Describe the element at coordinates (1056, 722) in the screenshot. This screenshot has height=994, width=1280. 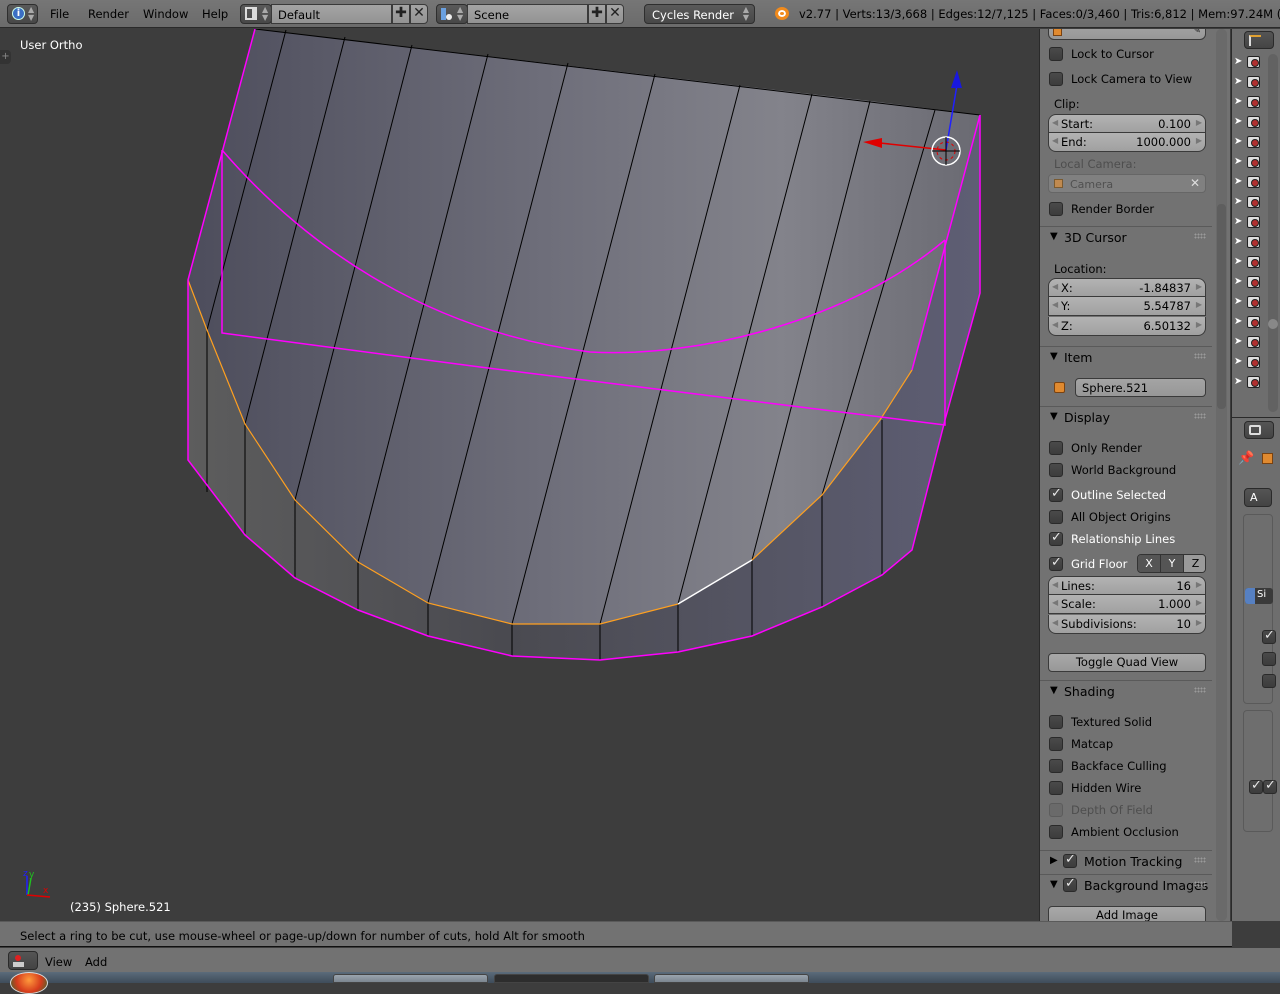
I see `textured-solid-checkbox` at that location.